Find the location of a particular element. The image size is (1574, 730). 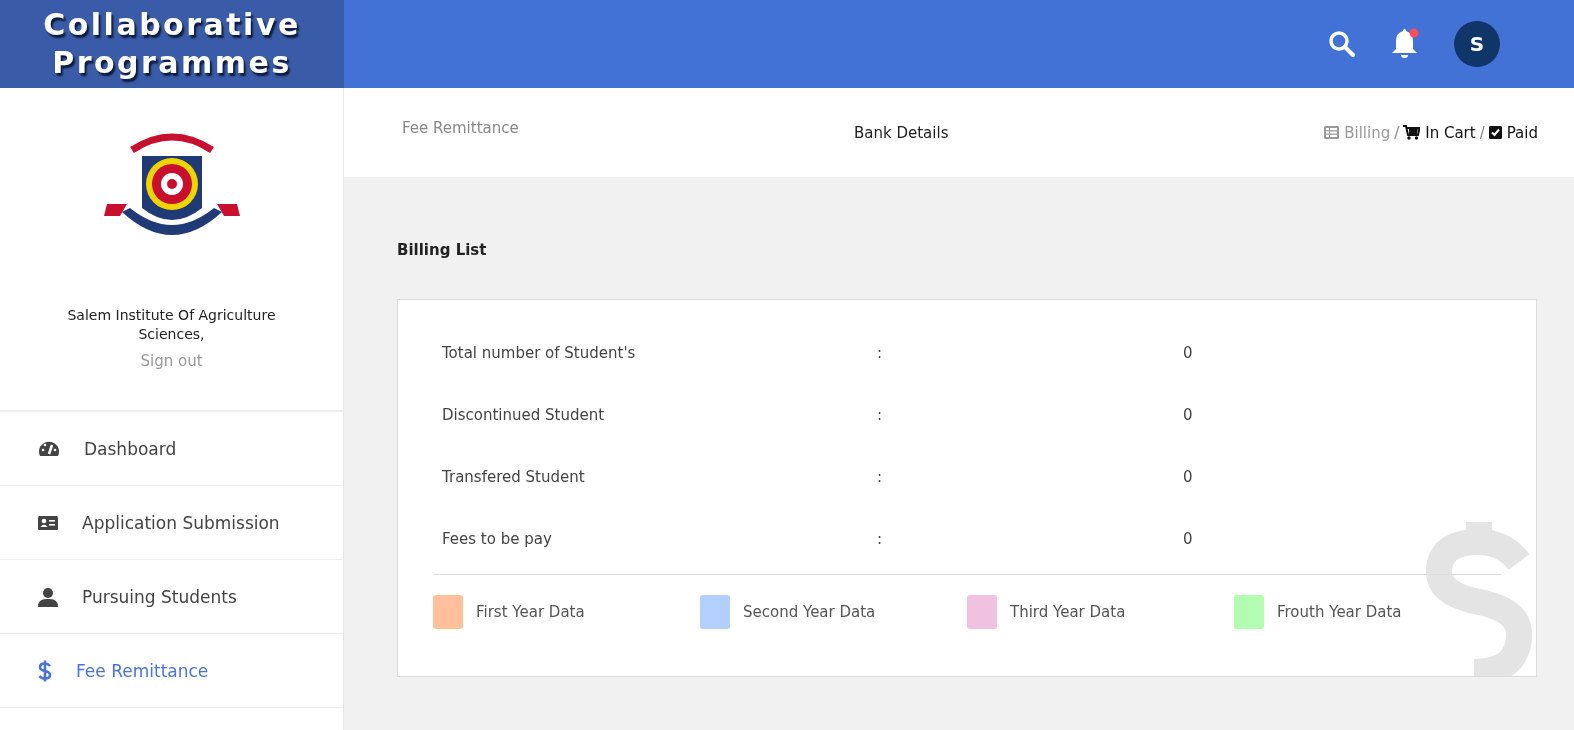

checkbox-icon is located at coordinates (1495, 132).